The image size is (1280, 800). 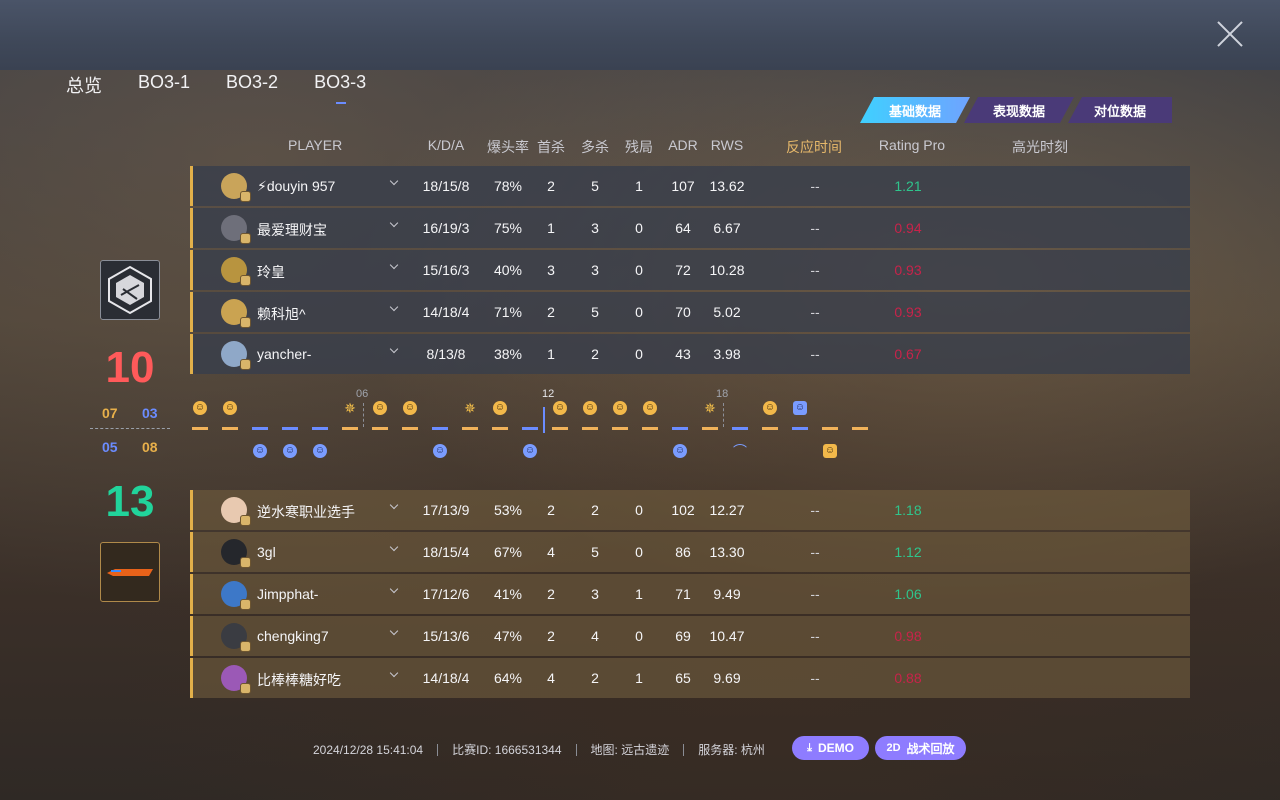 I want to click on player-name: ⚡douyin 957, so click(x=296, y=186).